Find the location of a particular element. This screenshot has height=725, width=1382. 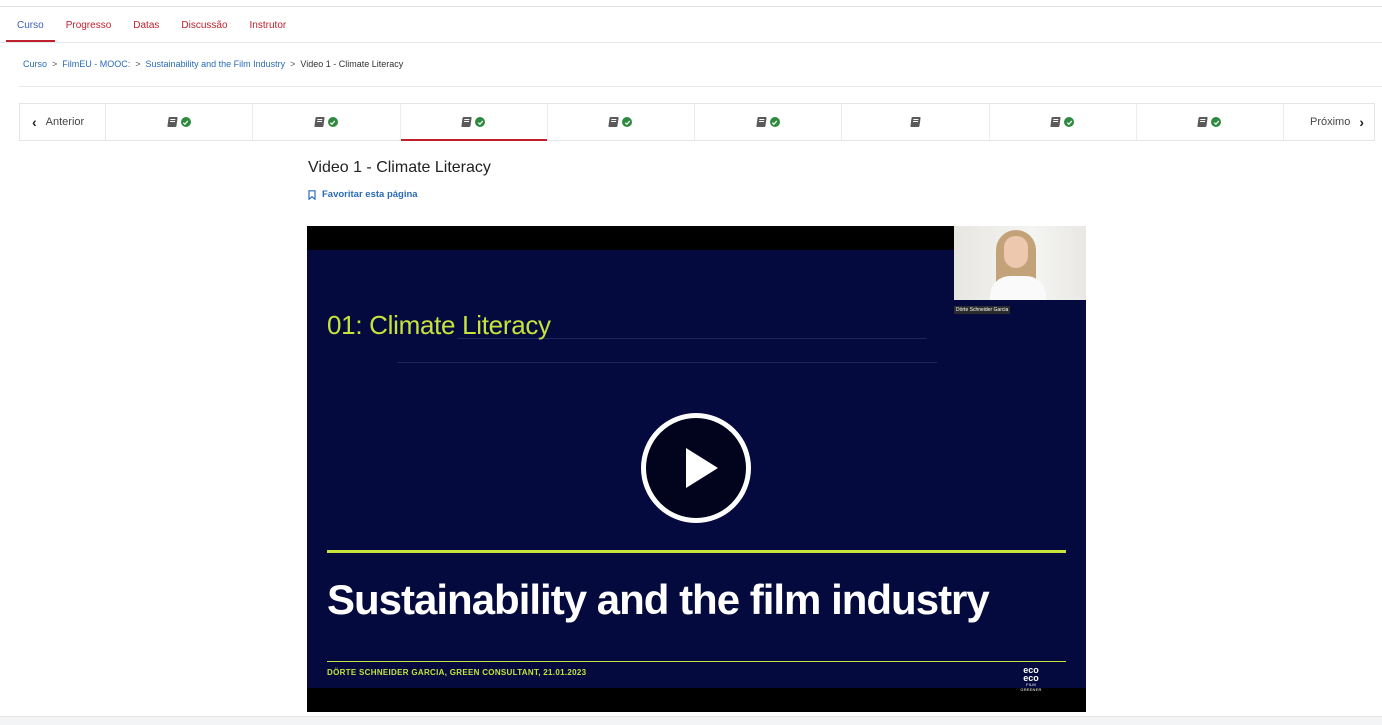

ecoeco-logo: eco eco FILM GREENER is located at coordinates (1031, 679).